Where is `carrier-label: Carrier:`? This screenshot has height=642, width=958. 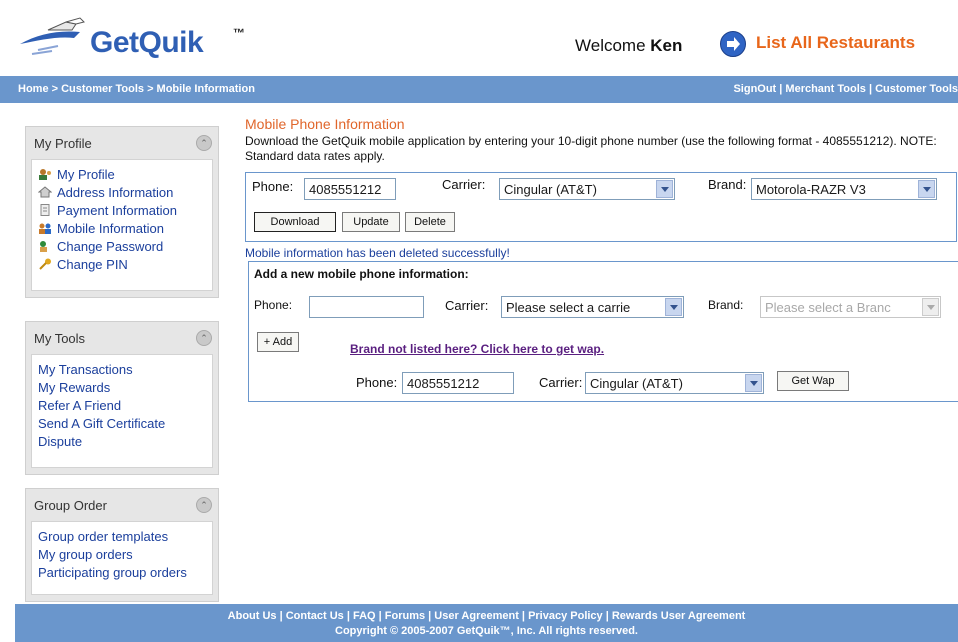 carrier-label: Carrier: is located at coordinates (464, 184).